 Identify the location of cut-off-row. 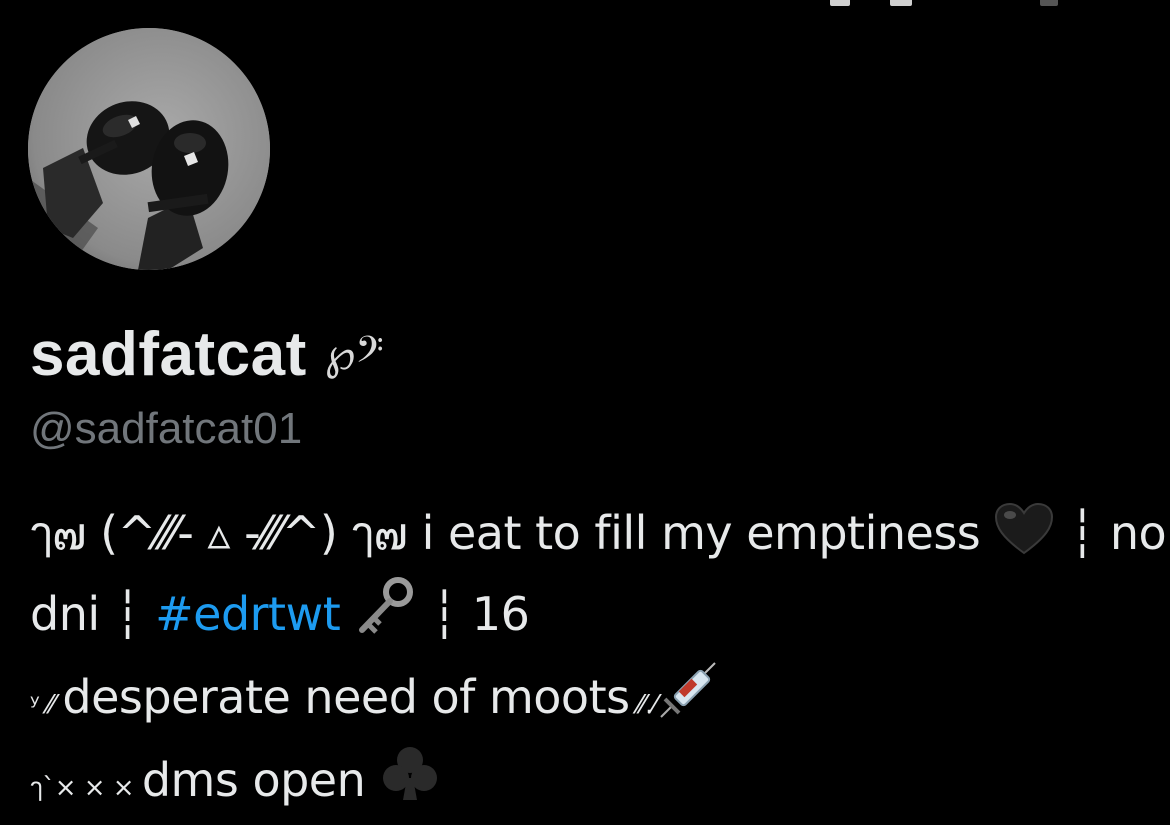
(160, 810).